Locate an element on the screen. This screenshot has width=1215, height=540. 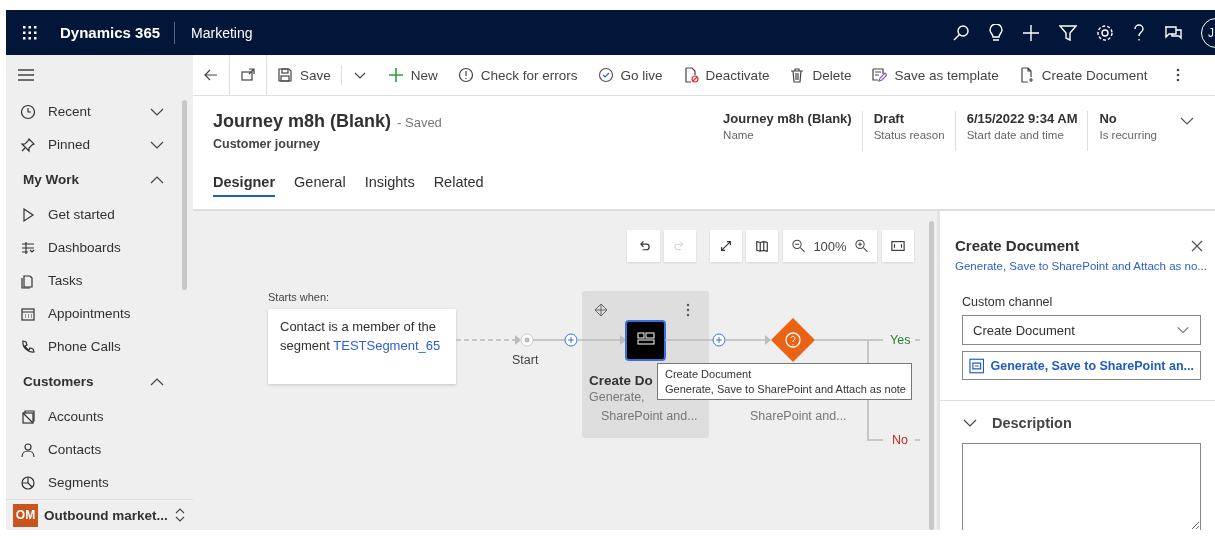
condition-node is located at coordinates (793, 340).